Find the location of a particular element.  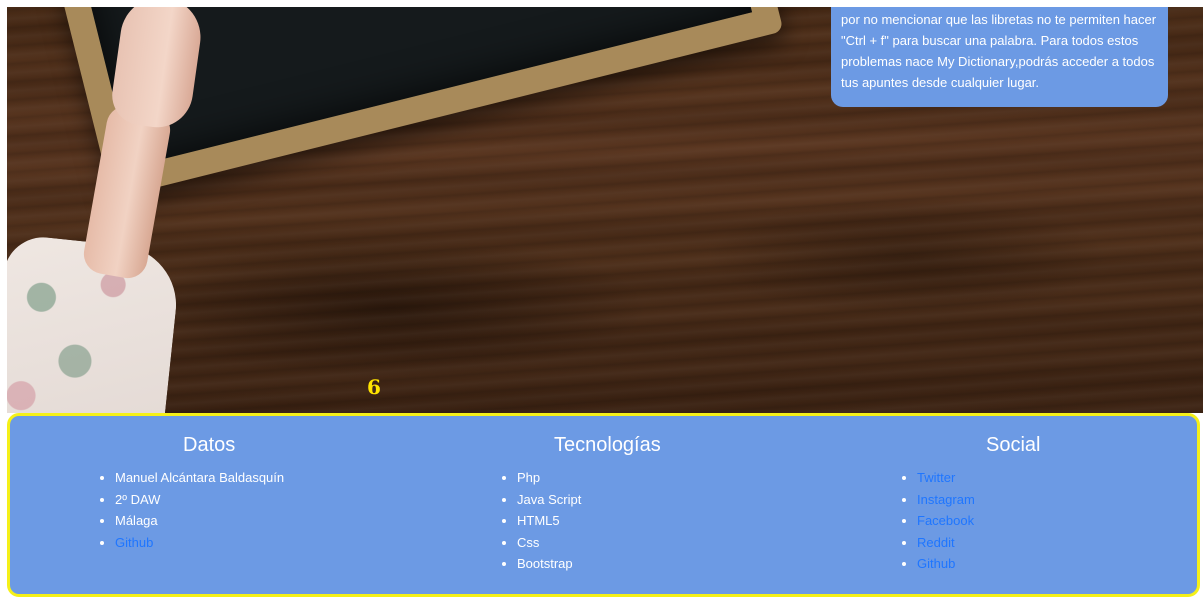

reddit-link: Reddit is located at coordinates (936, 542).